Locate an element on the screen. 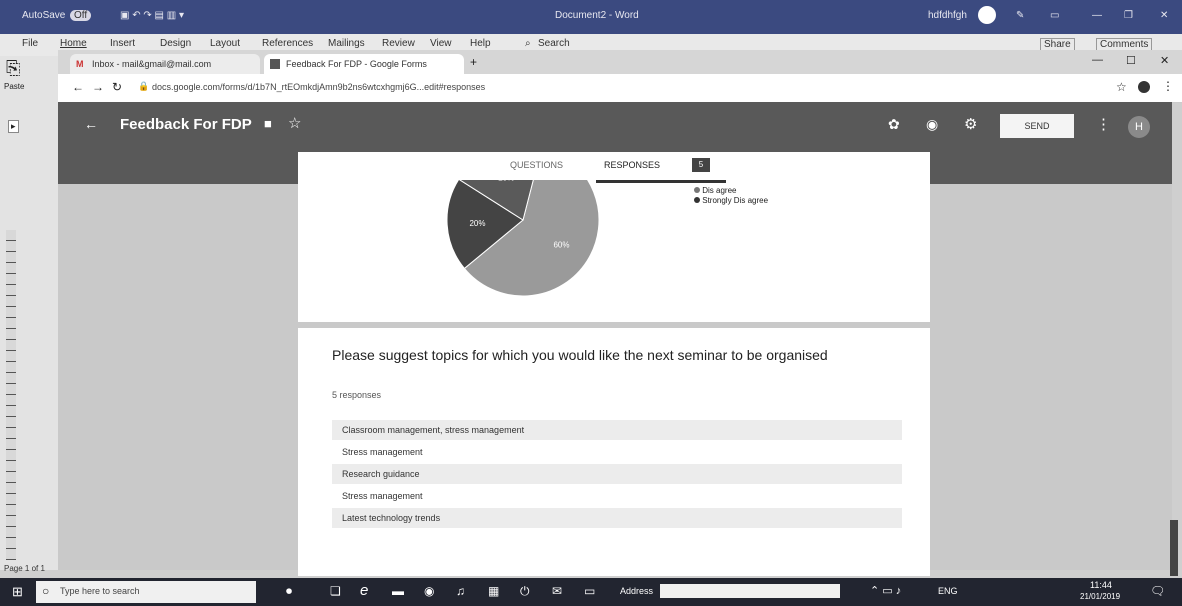 Image resolution: width=1182 pixels, height=606 pixels. menu-layout: Layout is located at coordinates (225, 43).